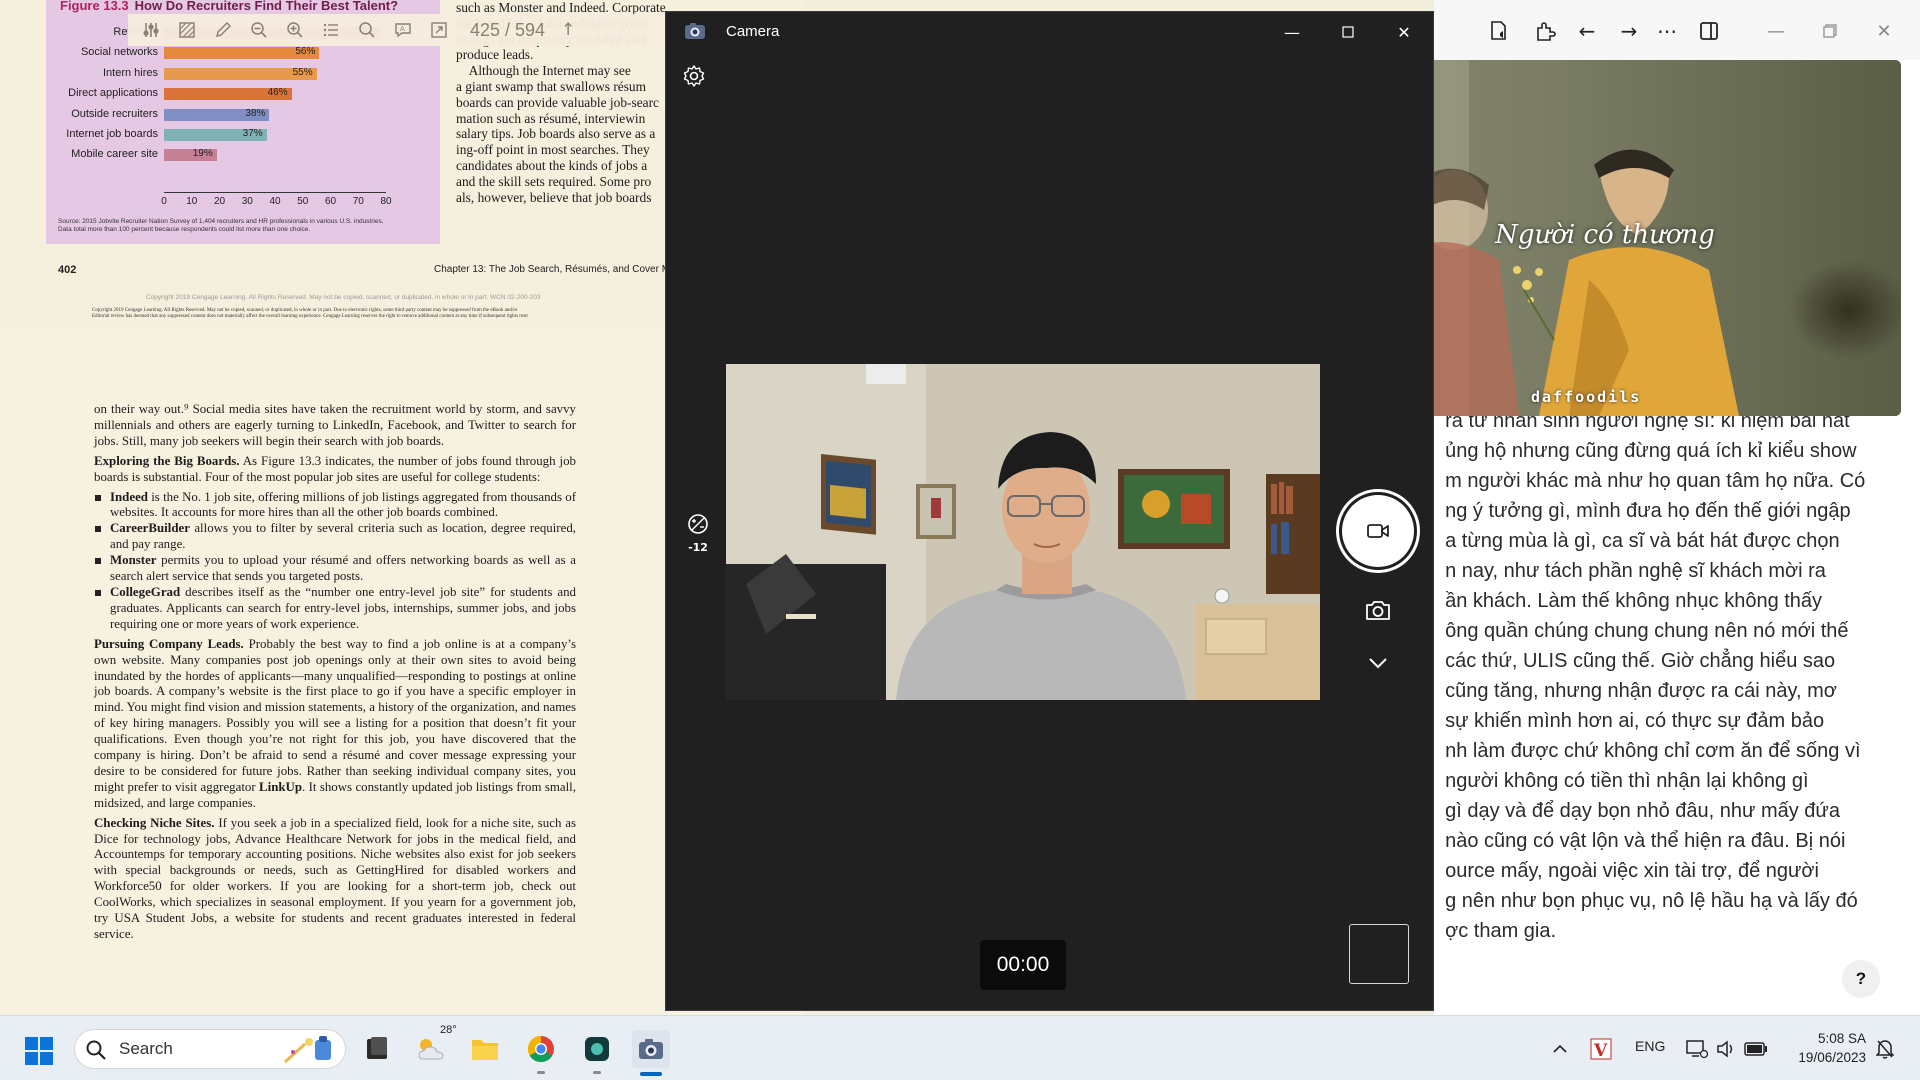  Describe the element at coordinates (1726, 1048) in the screenshot. I see `volume-icon` at that location.